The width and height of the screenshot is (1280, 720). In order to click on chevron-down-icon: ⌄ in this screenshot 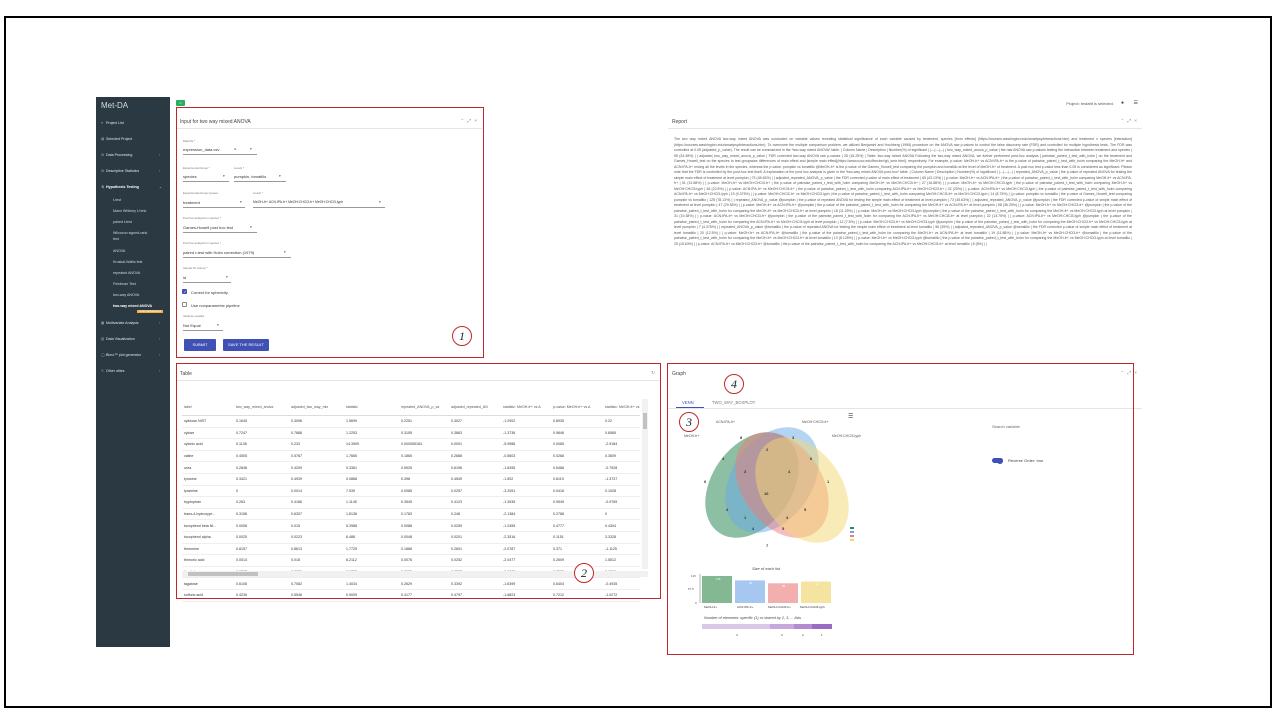, I will do `click(161, 187)`.